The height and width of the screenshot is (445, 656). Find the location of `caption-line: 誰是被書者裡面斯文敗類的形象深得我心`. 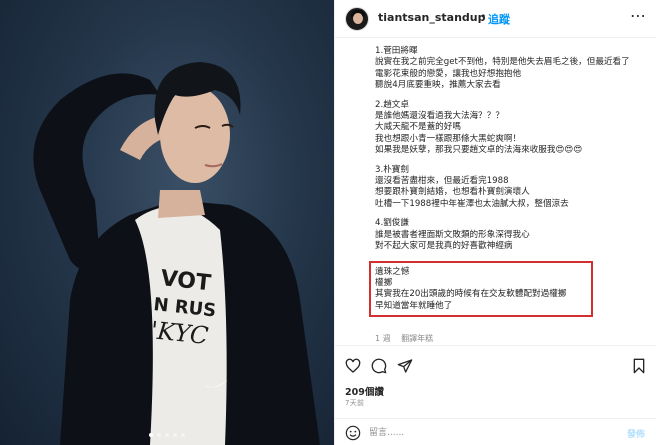

caption-line: 誰是被書者裡面斯文敗類的形象深得我心 is located at coordinates (452, 234).